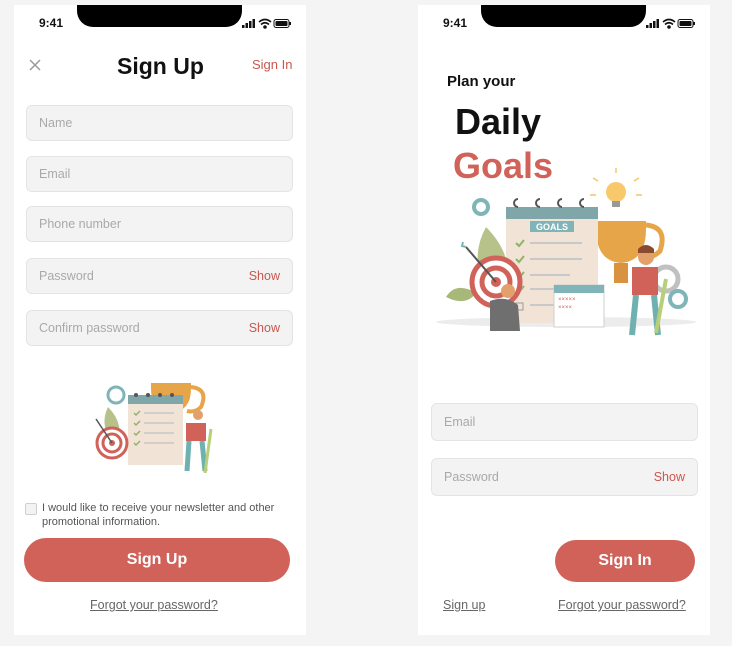  Describe the element at coordinates (89, 328) in the screenshot. I see `confirm-password-placeholder: Confirm password` at that location.